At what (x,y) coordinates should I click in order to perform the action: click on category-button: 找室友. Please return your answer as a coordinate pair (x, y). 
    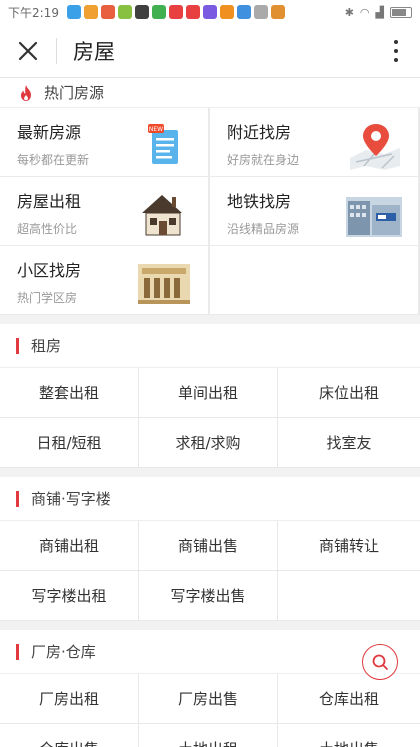
    Looking at the image, I should click on (349, 443).